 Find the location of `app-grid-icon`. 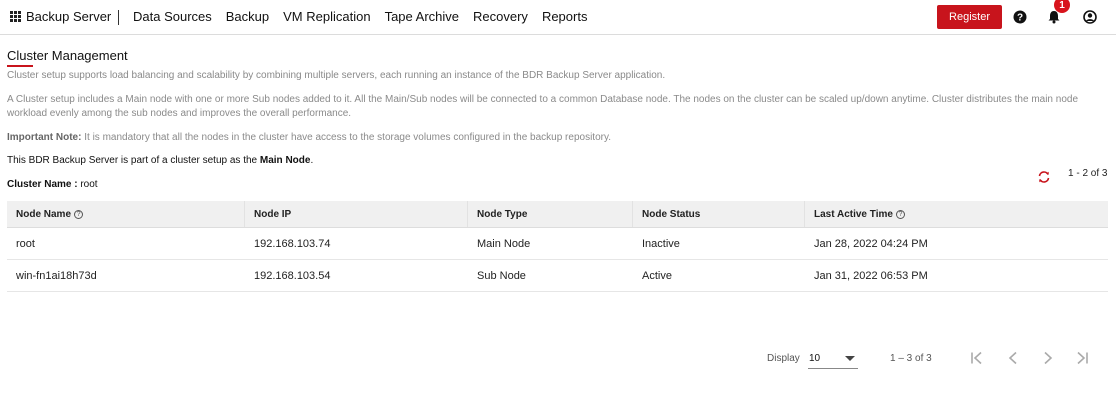

app-grid-icon is located at coordinates (16, 16).